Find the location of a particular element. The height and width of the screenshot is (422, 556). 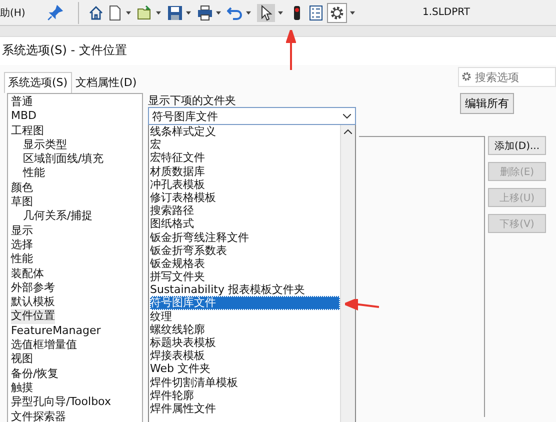

folder-label: 显示下项的文件夹 is located at coordinates (192, 100).